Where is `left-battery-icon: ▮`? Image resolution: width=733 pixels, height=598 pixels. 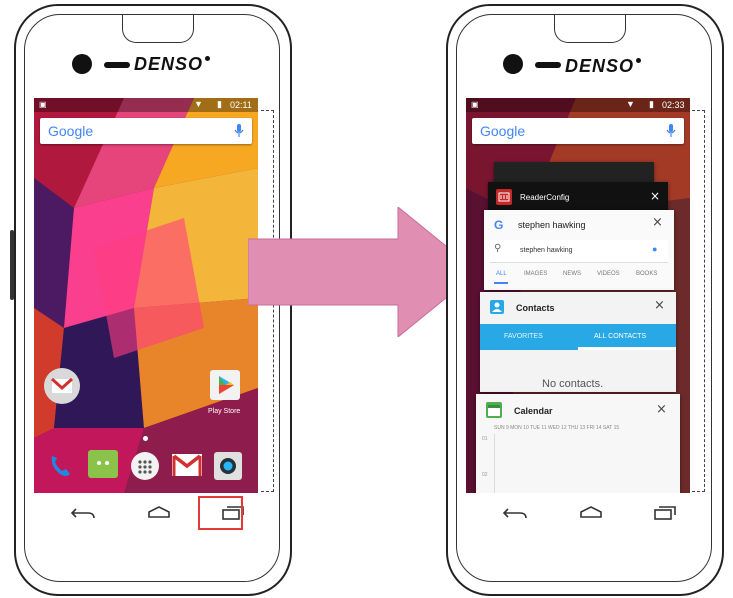
left-battery-icon: ▮ is located at coordinates (219, 104).